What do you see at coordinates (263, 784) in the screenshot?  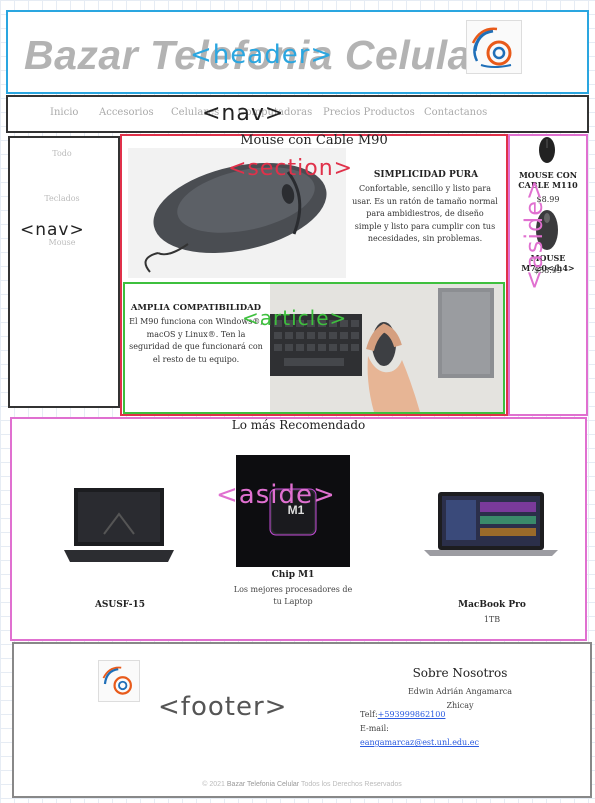 I see `copyright-site: Bazar Telefonia Celular` at bounding box center [263, 784].